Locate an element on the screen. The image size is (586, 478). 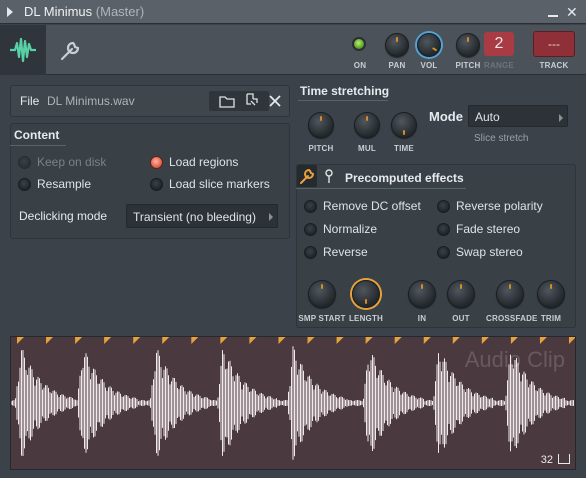
reverse-option: Reverse is located at coordinates (336, 252).